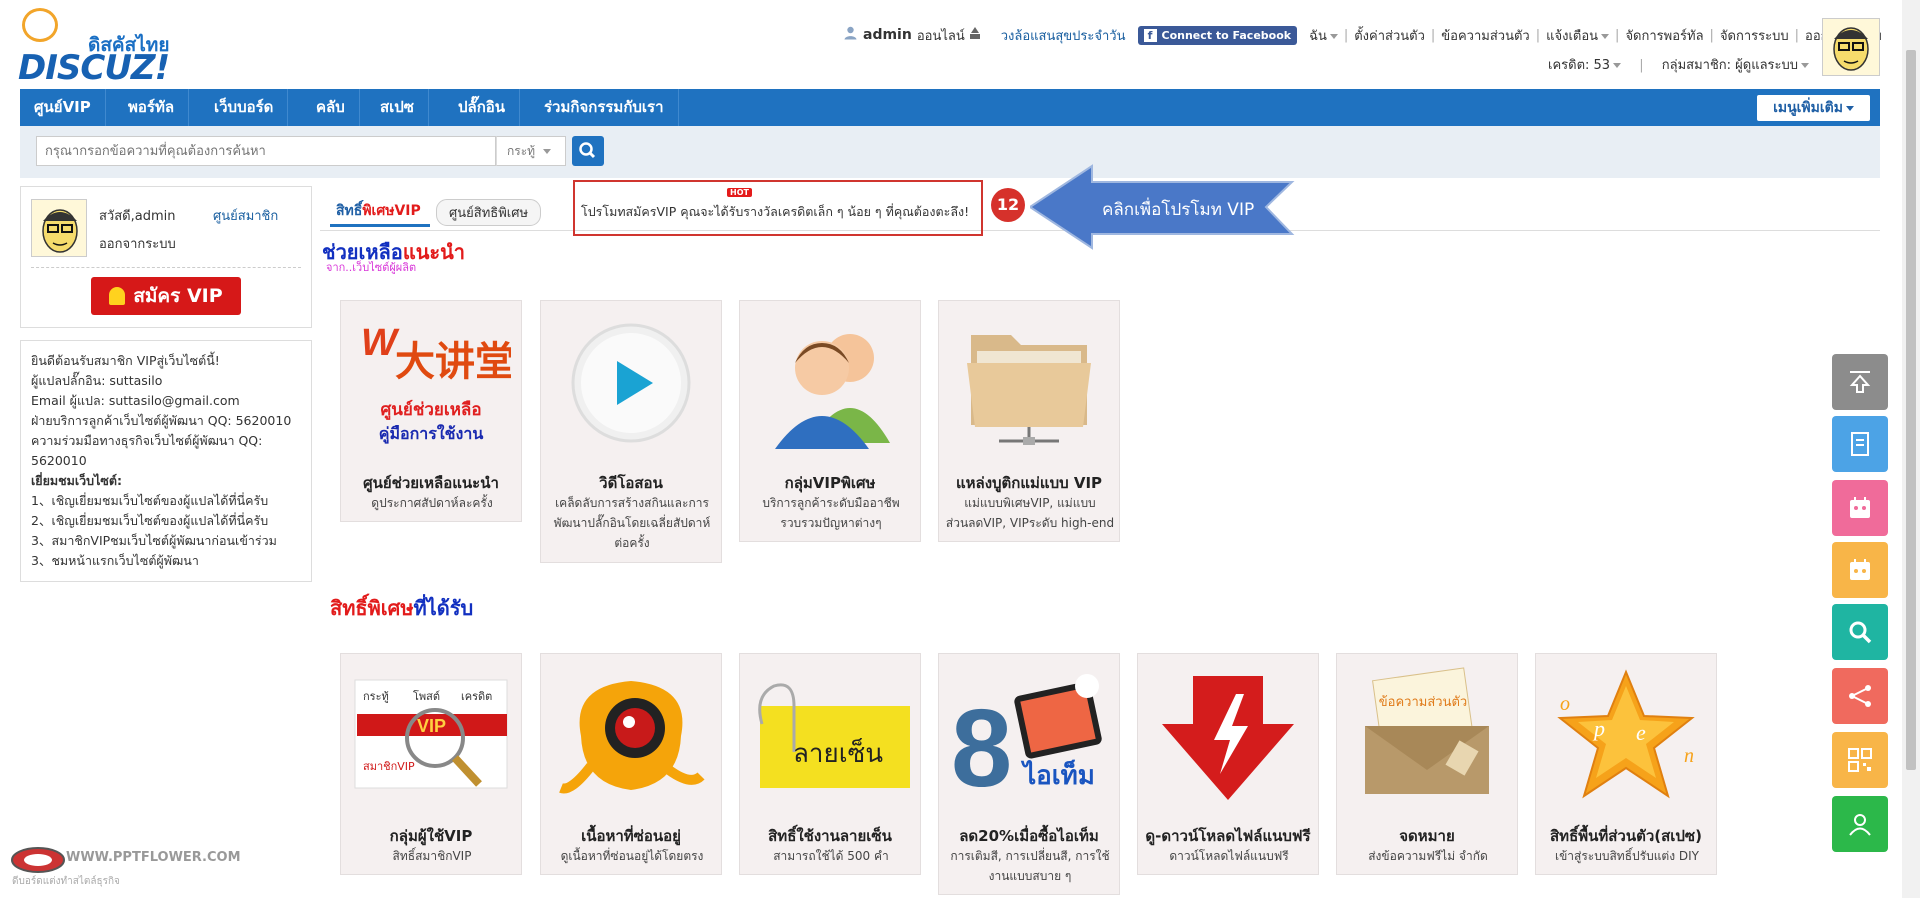  Describe the element at coordinates (371, 267) in the screenshot. I see `help-section-subtitle: จาก..เว็บไซต์ผู้ผลิต` at that location.